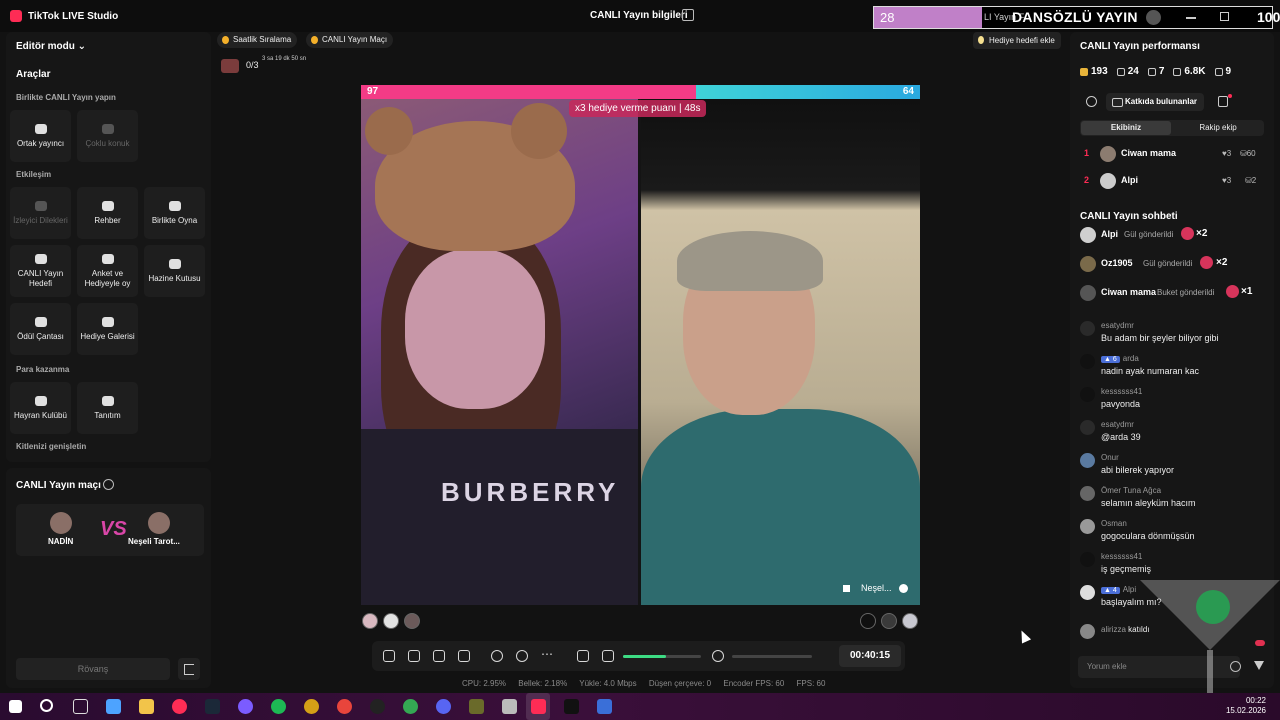 This screenshot has height=720, width=1280. Describe the element at coordinates (1129, 589) in the screenshot. I see `chat-user: Alpi` at that location.